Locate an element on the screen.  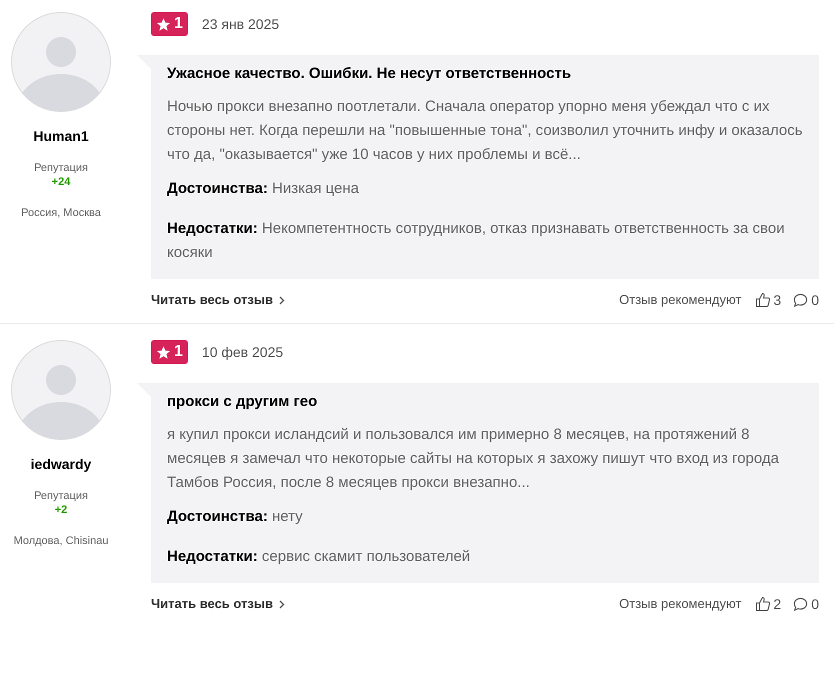
cons-text: Недостатки: сервис скамит пользователей is located at coordinates (319, 557).